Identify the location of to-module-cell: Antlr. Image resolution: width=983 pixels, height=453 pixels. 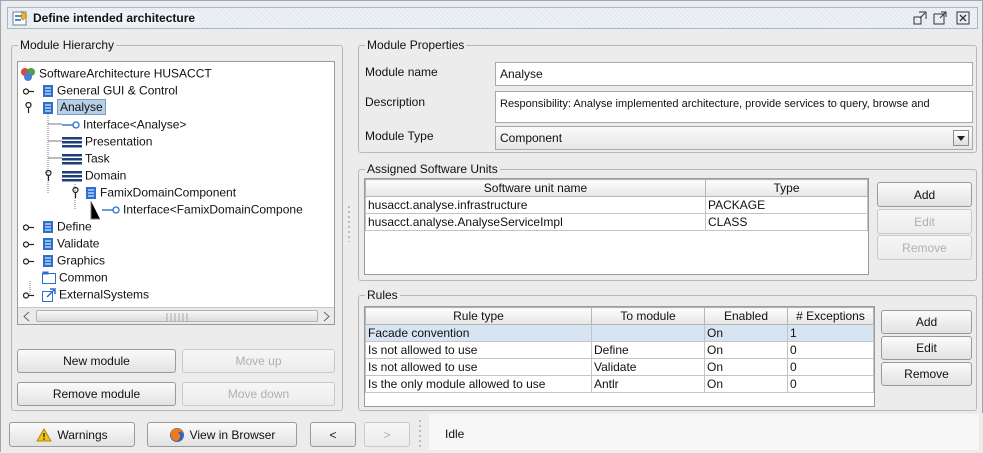
(648, 384).